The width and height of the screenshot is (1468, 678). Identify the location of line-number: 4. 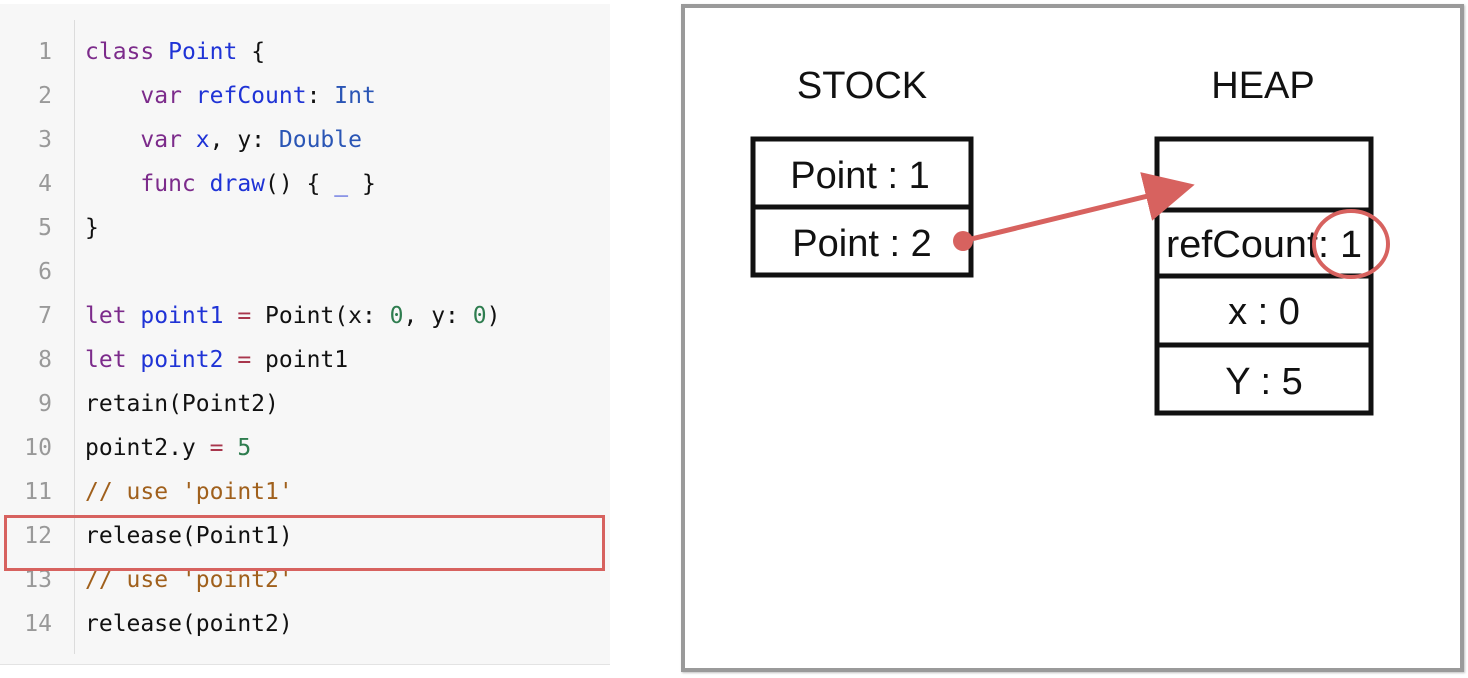
(45, 184).